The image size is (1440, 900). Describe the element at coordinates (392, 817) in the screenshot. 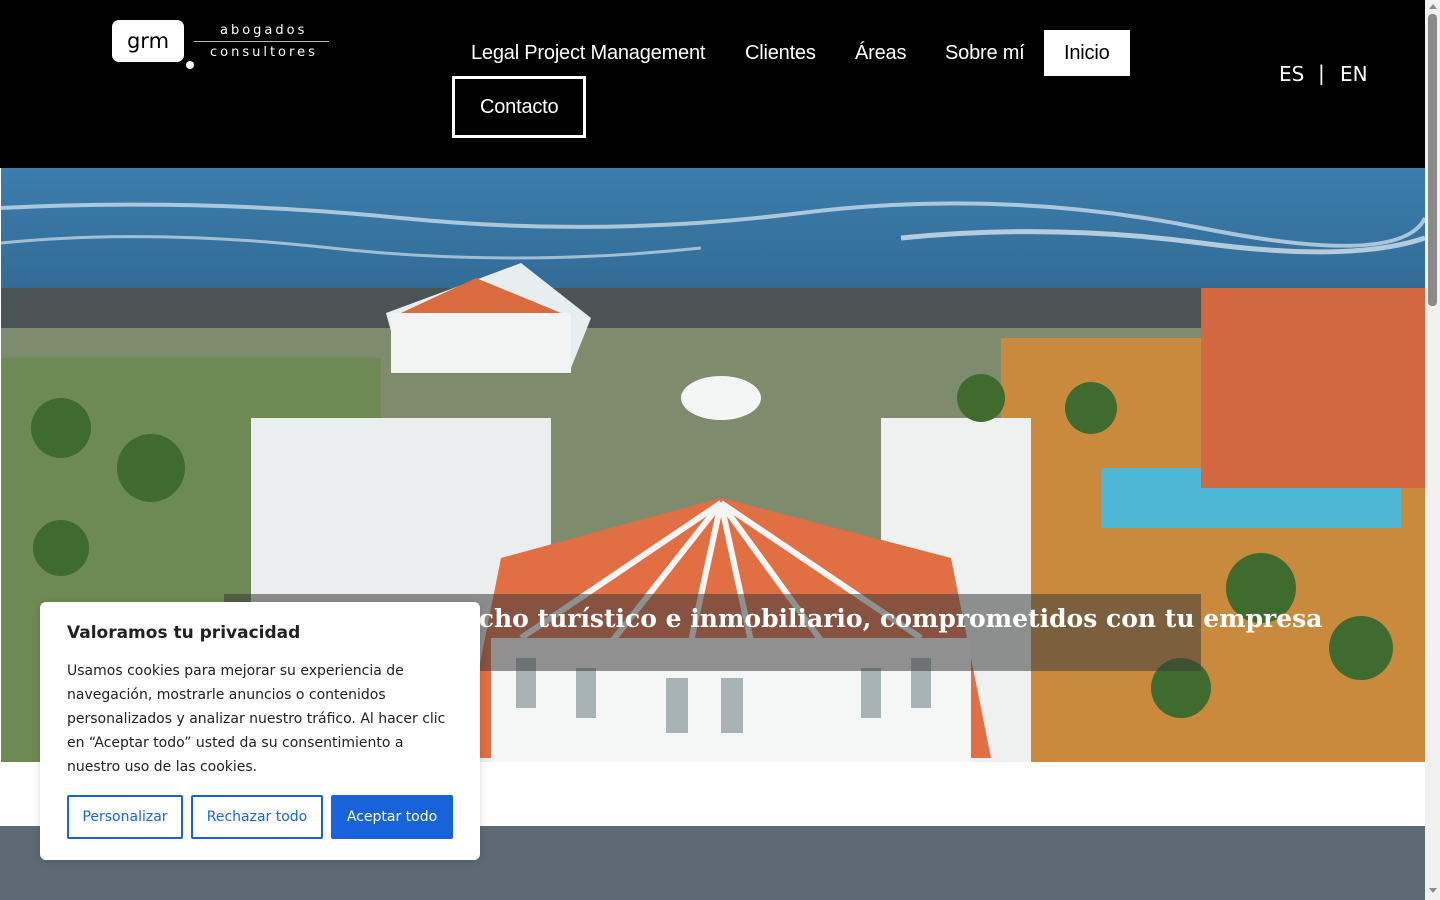

I see `cookie-accept-button: Aceptar todo` at that location.